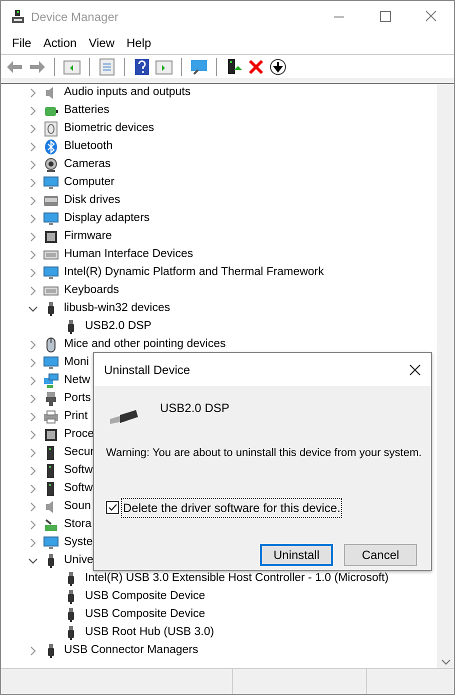  Describe the element at coordinates (142, 67) in the screenshot. I see `help-icon` at that location.